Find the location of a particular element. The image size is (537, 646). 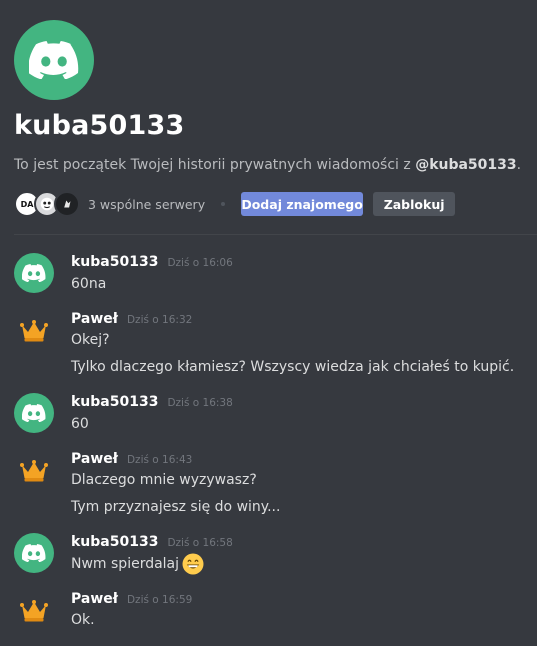

message-header: kuba50133 Dziś o 16:06 is located at coordinates (152, 262).